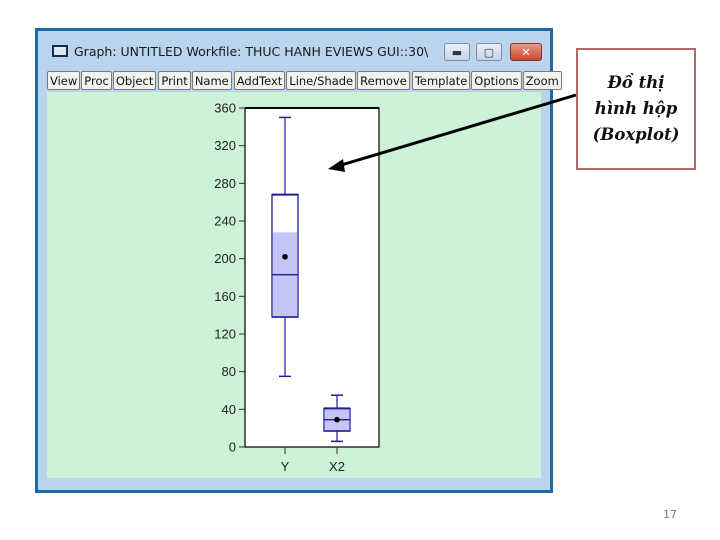 Image resolution: width=720 pixels, height=540 pixels. I want to click on x-tick-label: Y, so click(285, 466).